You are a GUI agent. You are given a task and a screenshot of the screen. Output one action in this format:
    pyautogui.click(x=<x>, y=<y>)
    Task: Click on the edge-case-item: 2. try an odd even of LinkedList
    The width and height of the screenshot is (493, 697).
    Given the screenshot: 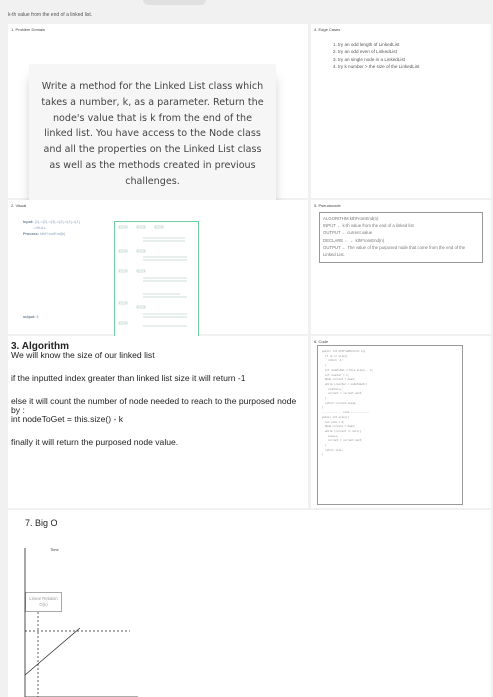 What is the action you would take?
    pyautogui.click(x=365, y=52)
    